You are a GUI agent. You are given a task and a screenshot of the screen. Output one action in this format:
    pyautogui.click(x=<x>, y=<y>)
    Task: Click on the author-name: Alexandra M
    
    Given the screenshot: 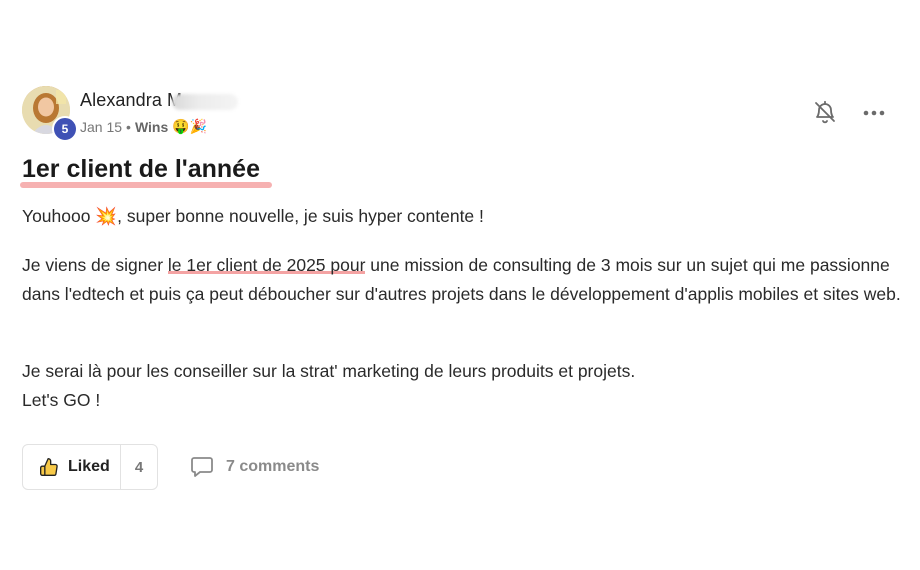 What is the action you would take?
    pyautogui.click(x=131, y=100)
    